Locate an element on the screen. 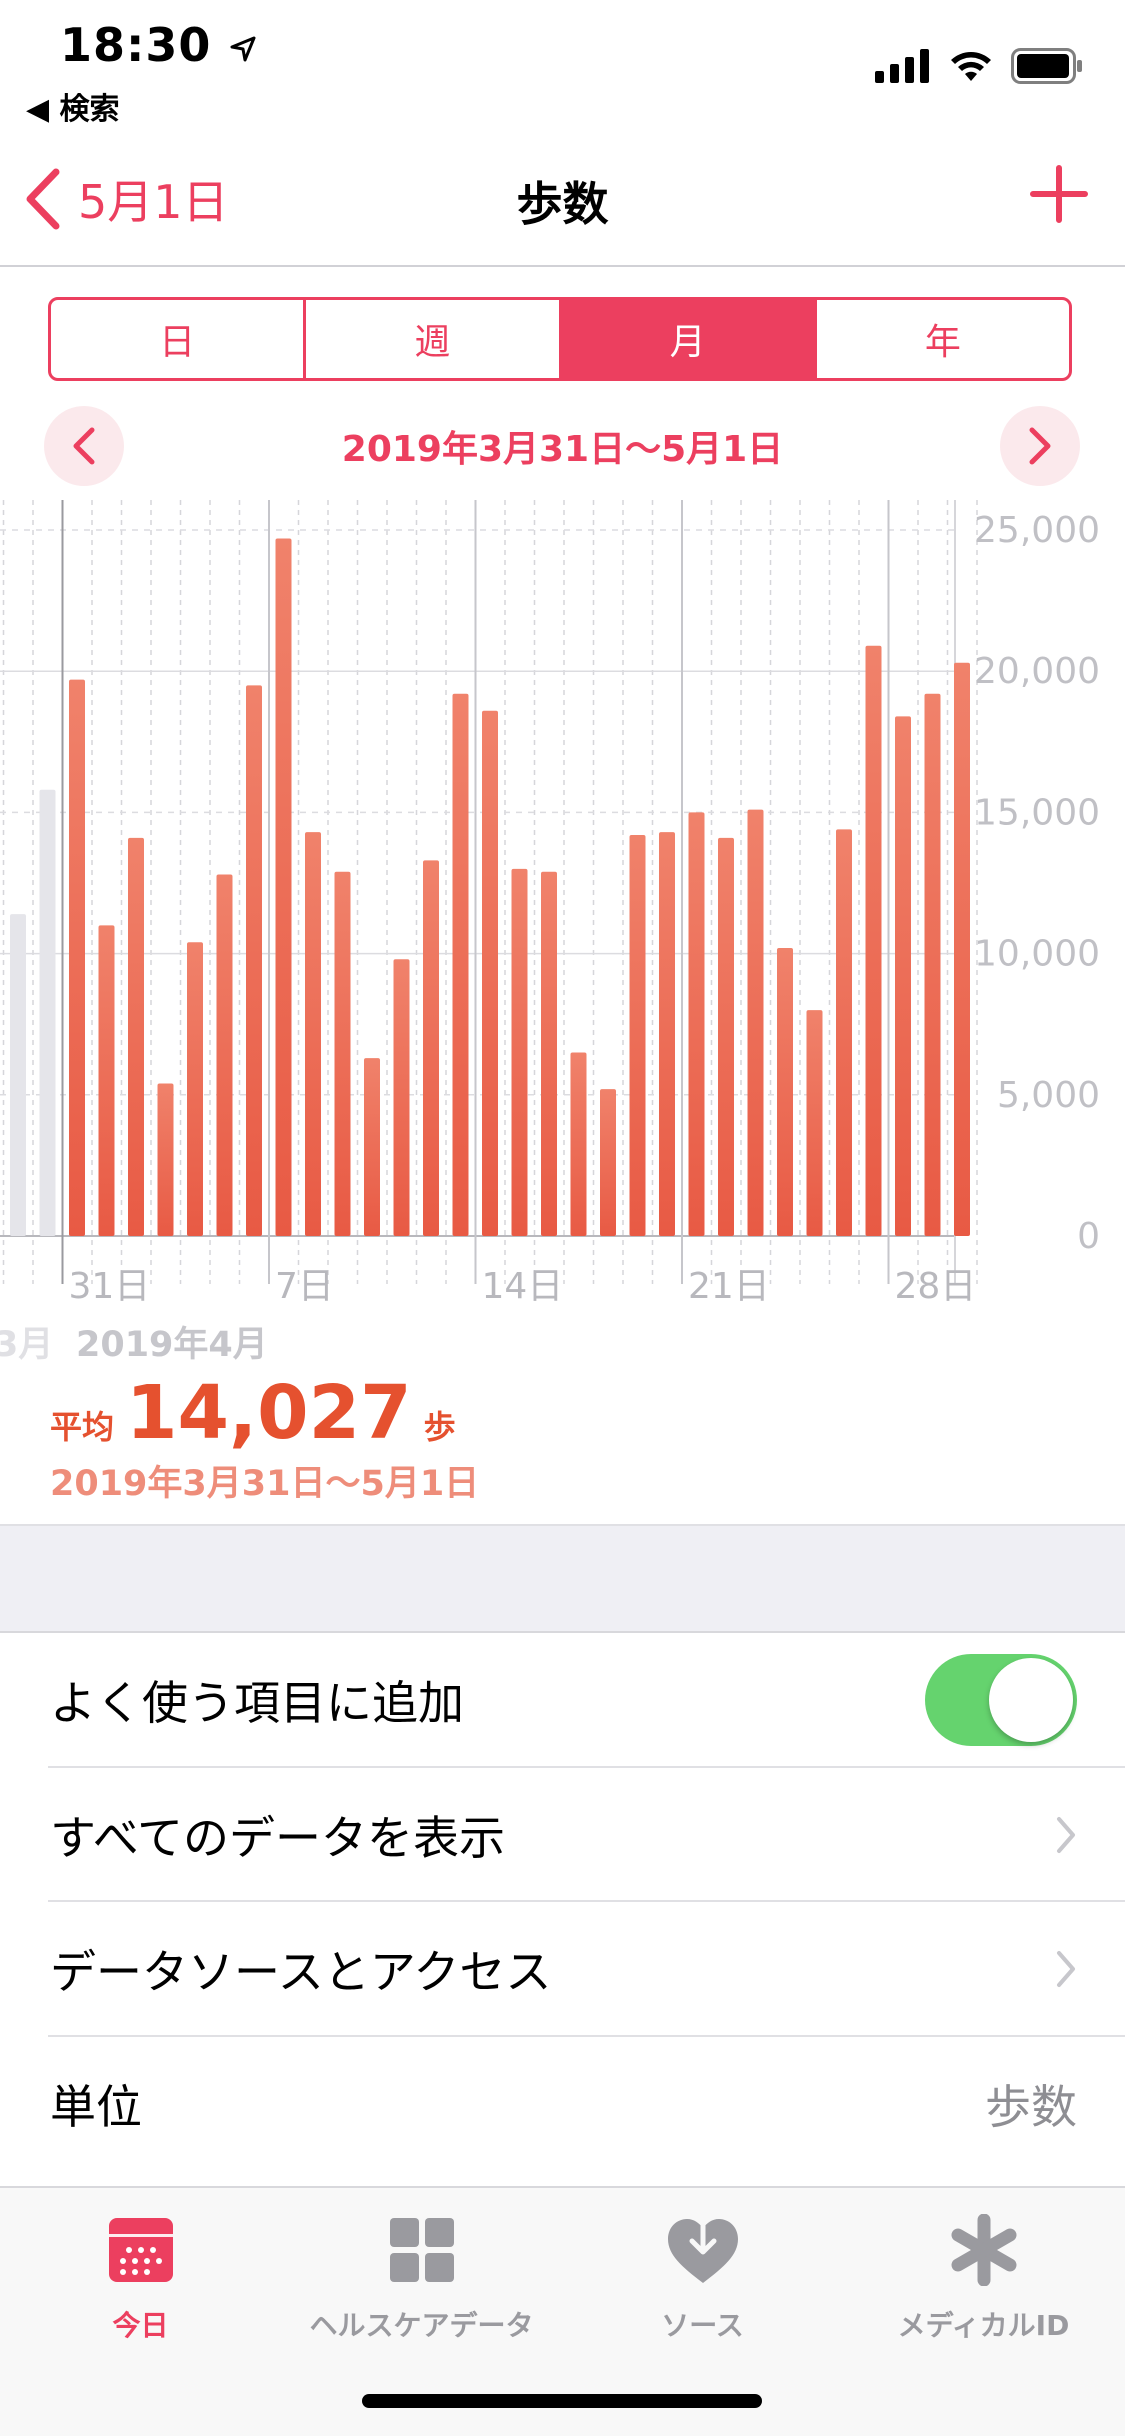 The height and width of the screenshot is (2436, 1125). average-summary: 平均 14,027 歩 is located at coordinates (253, 1413).